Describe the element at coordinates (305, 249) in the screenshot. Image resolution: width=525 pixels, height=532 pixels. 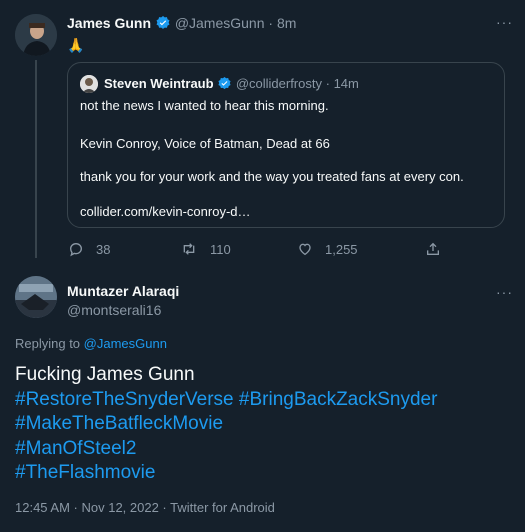
I see `heart-icon` at that location.